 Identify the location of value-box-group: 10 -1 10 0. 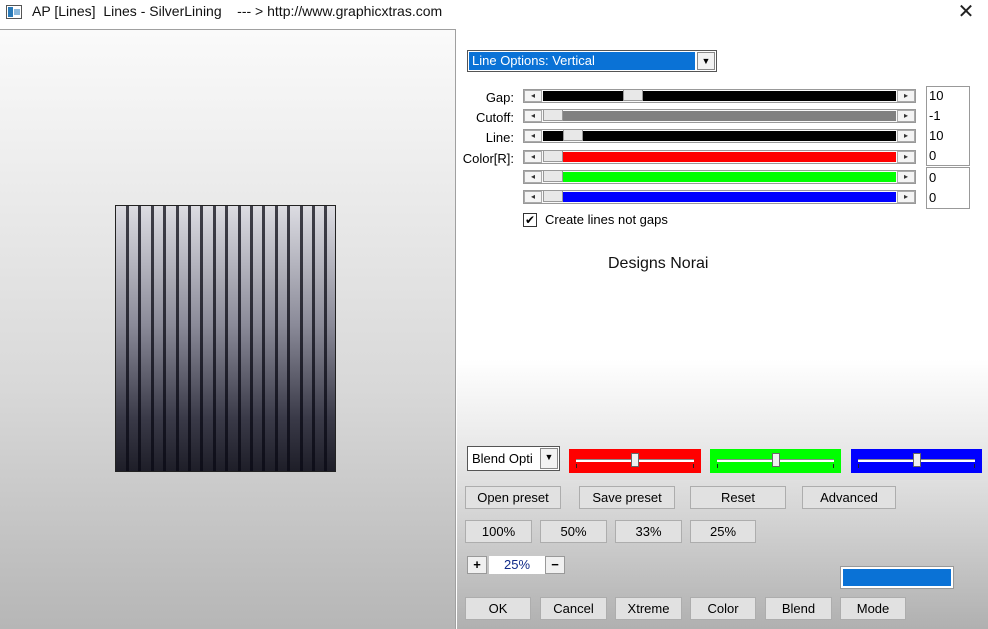
(948, 126).